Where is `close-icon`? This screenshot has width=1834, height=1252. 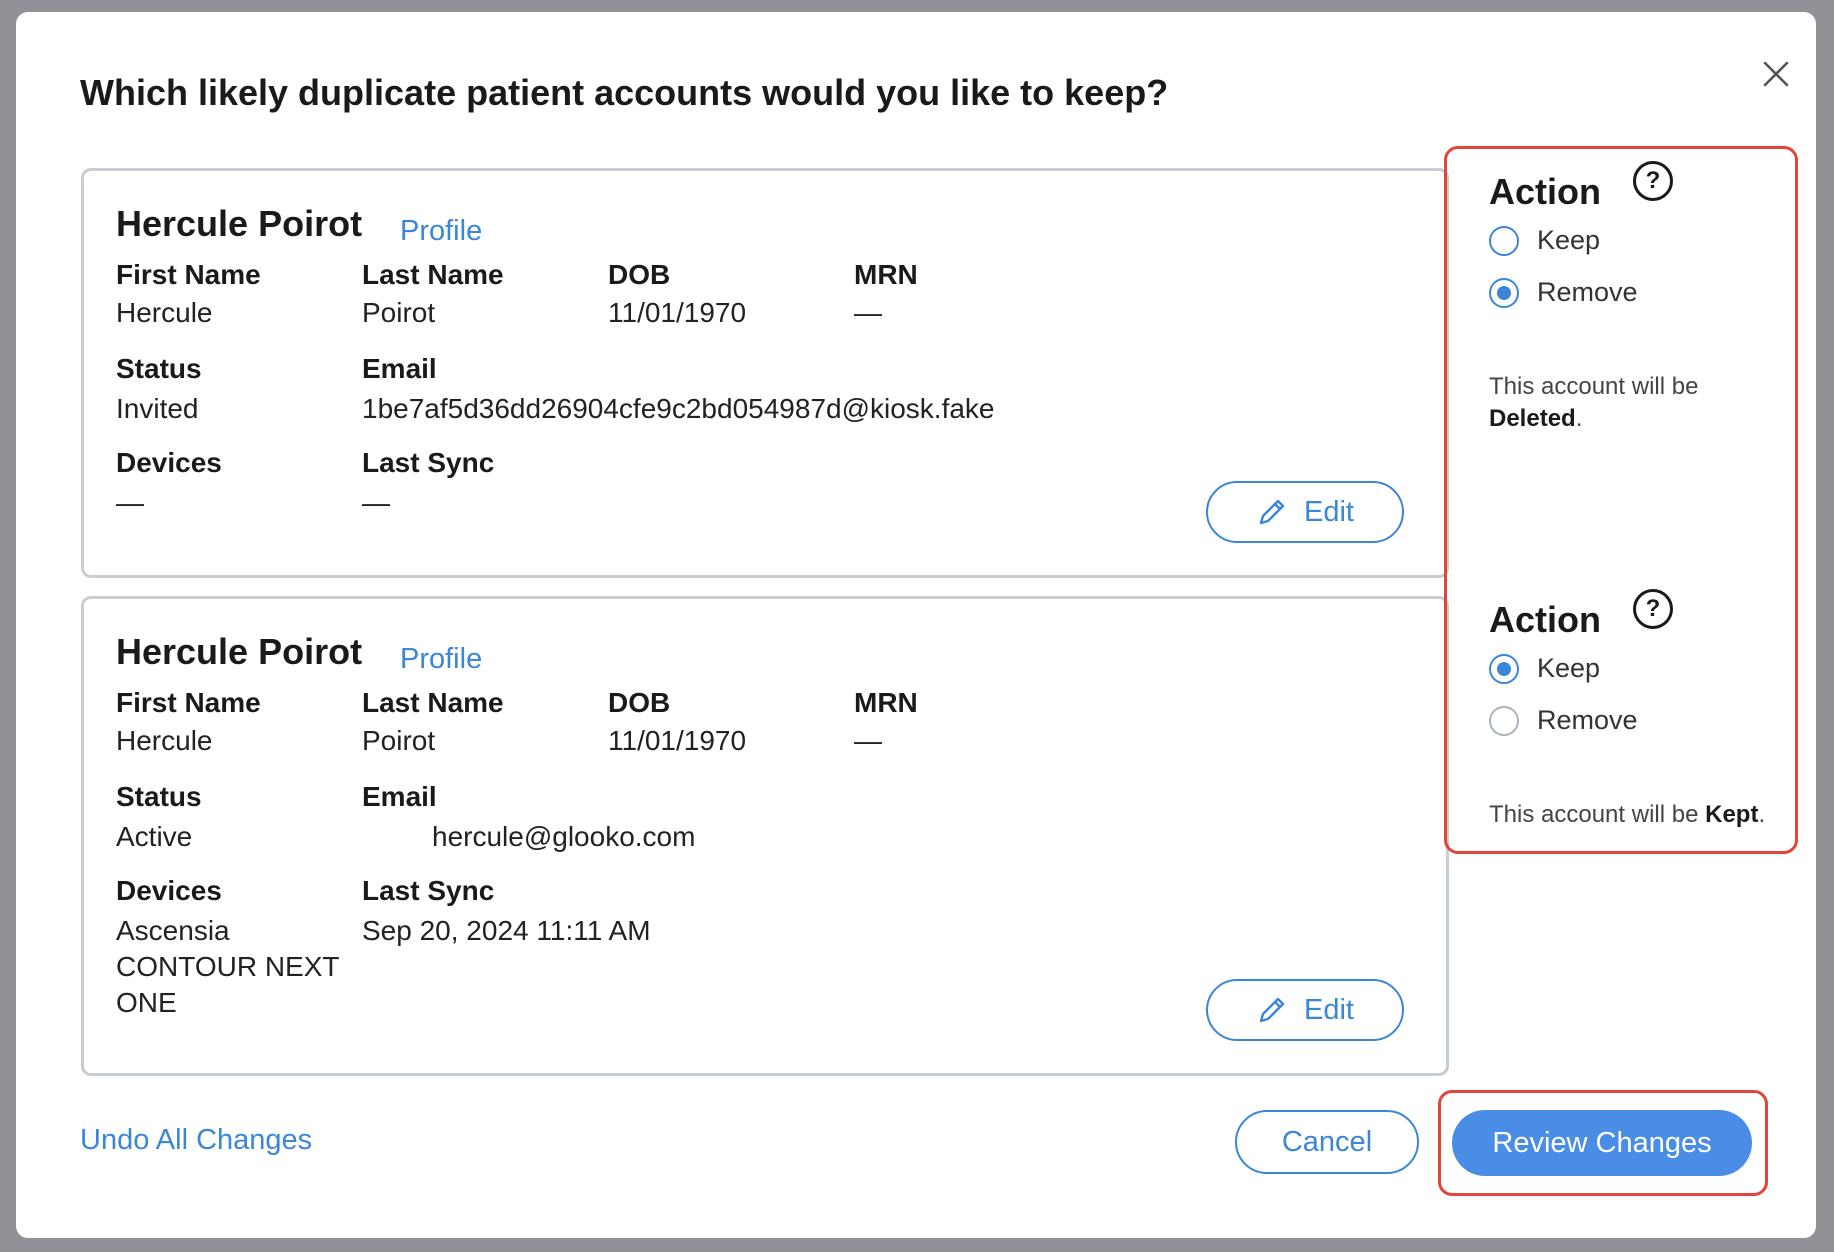
close-icon is located at coordinates (1776, 74).